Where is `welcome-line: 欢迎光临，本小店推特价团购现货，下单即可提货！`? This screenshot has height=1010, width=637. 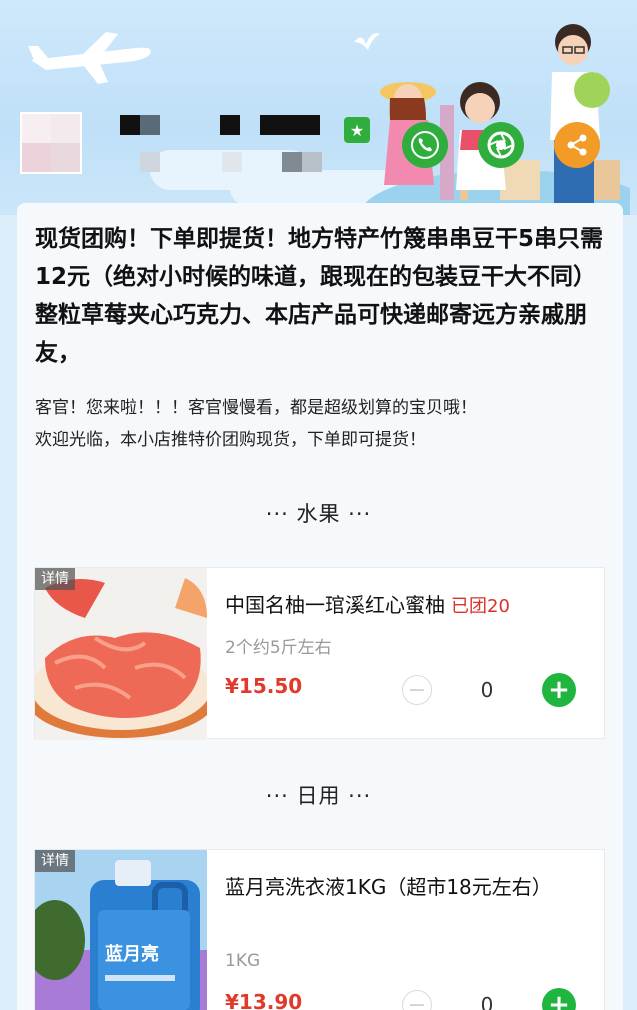
welcome-line: 欢迎光临，本小店推特价团购现货，下单即可提货！ is located at coordinates (230, 440).